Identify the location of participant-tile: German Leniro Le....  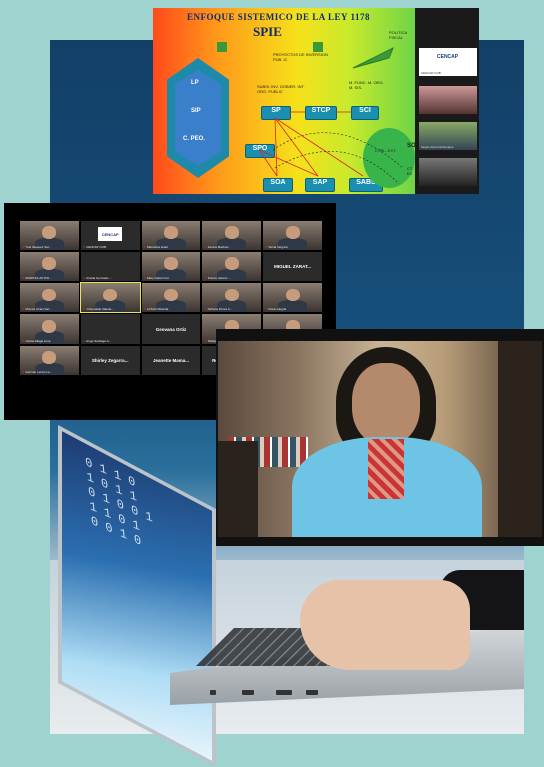
(49, 360).